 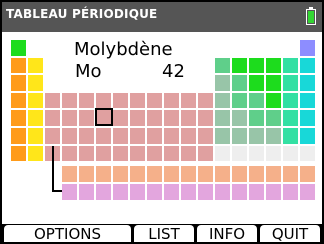 What do you see at coordinates (164, 233) in the screenshot?
I see `list-button: LIST` at bounding box center [164, 233].